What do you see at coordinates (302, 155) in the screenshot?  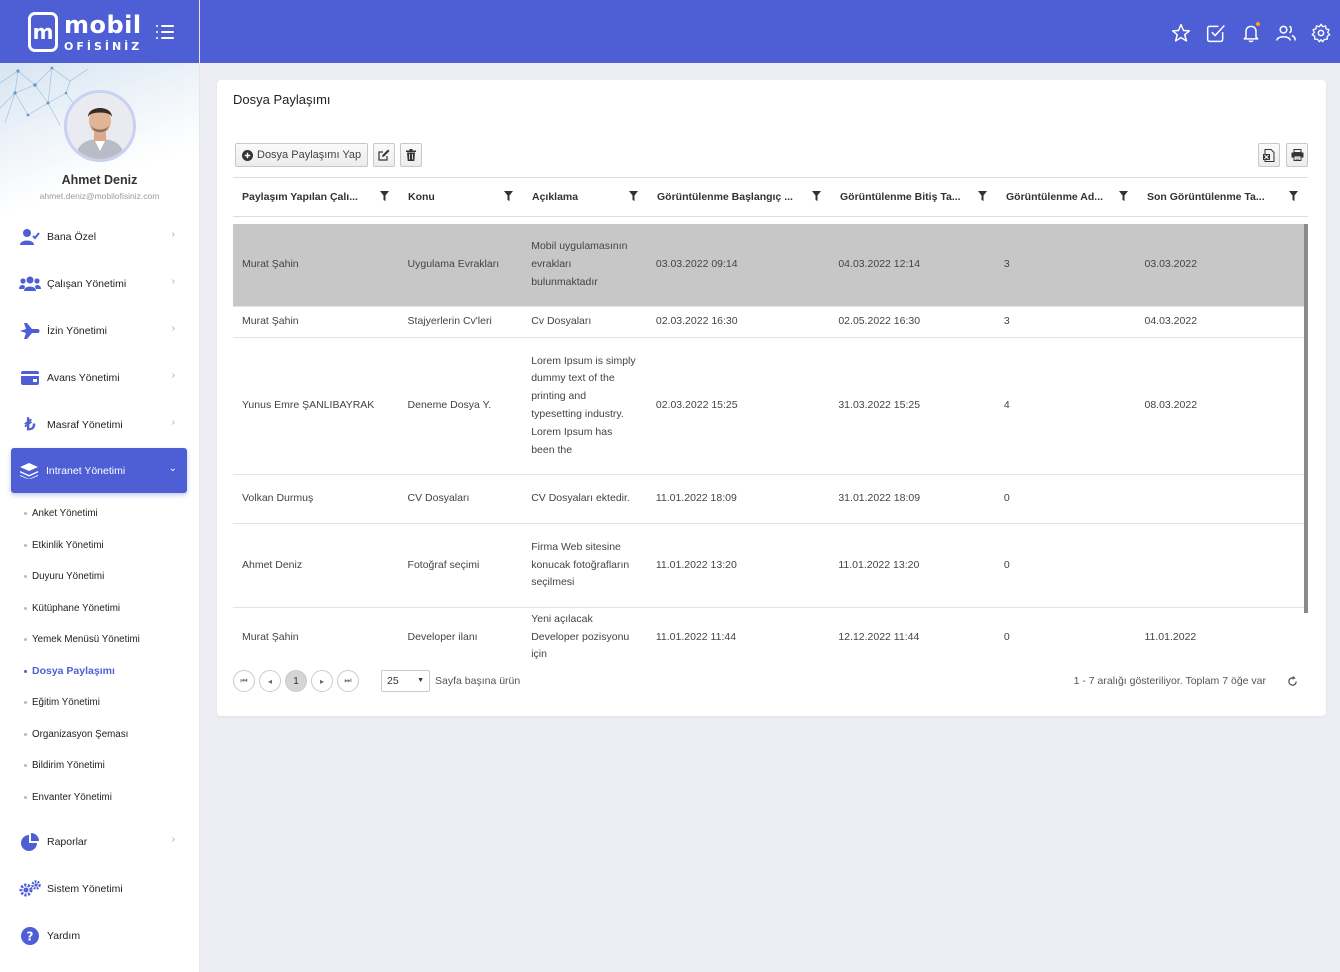 I see `add-file-share-button: Dosya Paylaşımı Yap` at bounding box center [302, 155].